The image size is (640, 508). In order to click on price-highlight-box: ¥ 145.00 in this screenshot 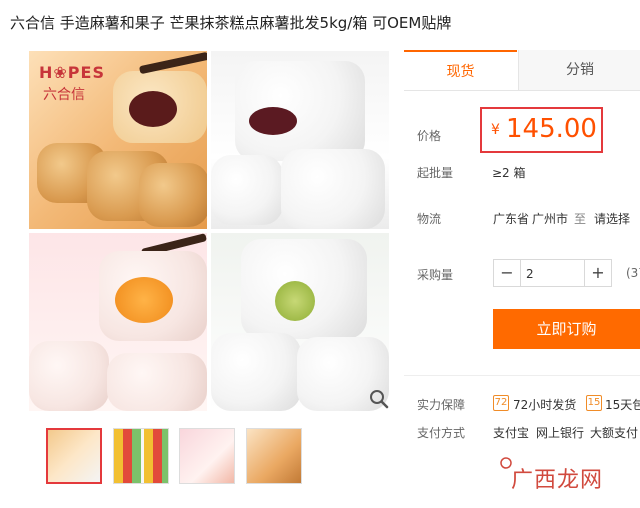, I will do `click(541, 130)`.